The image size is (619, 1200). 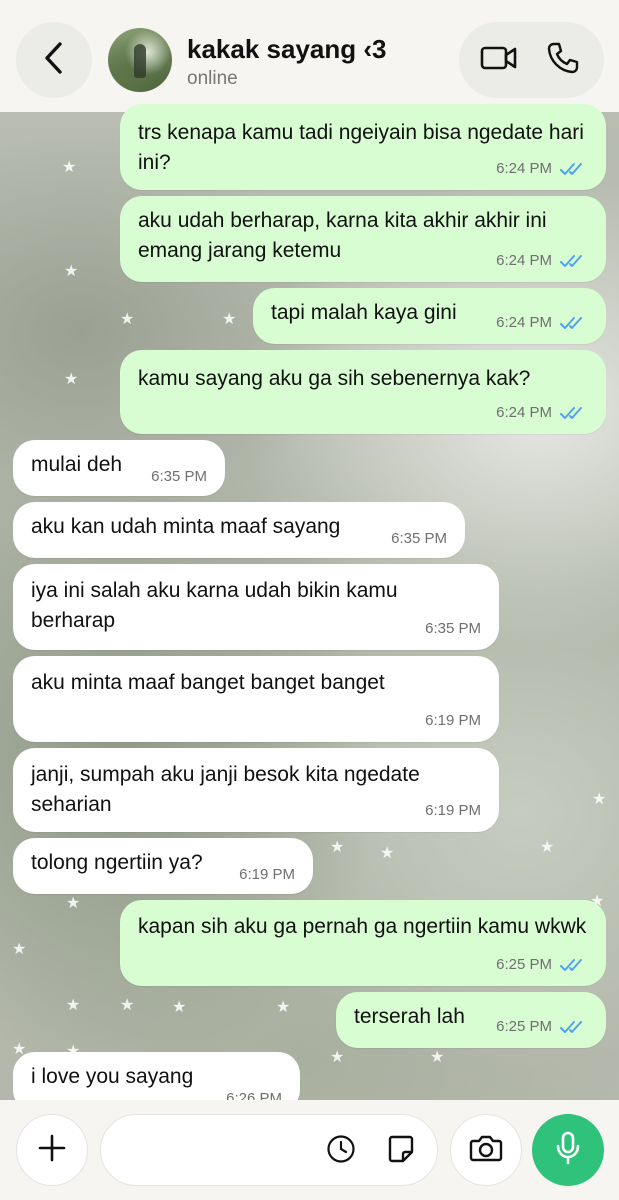 I want to click on contact-avatar, so click(x=140, y=60).